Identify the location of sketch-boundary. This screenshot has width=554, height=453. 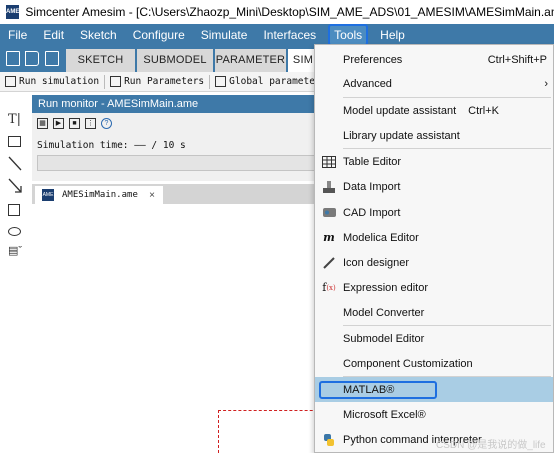
(273, 431).